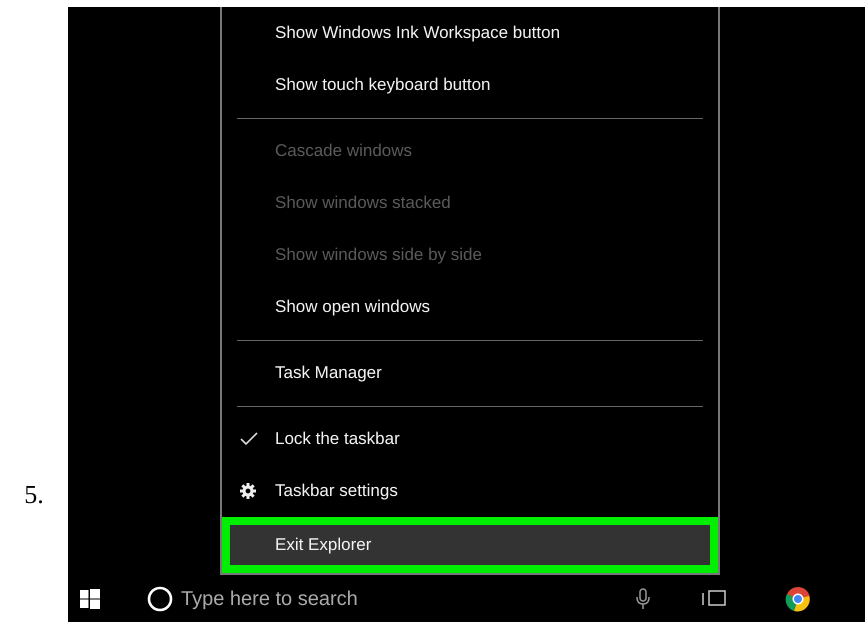 The width and height of the screenshot is (865, 622). I want to click on search-field: Type here to search, so click(381, 599).